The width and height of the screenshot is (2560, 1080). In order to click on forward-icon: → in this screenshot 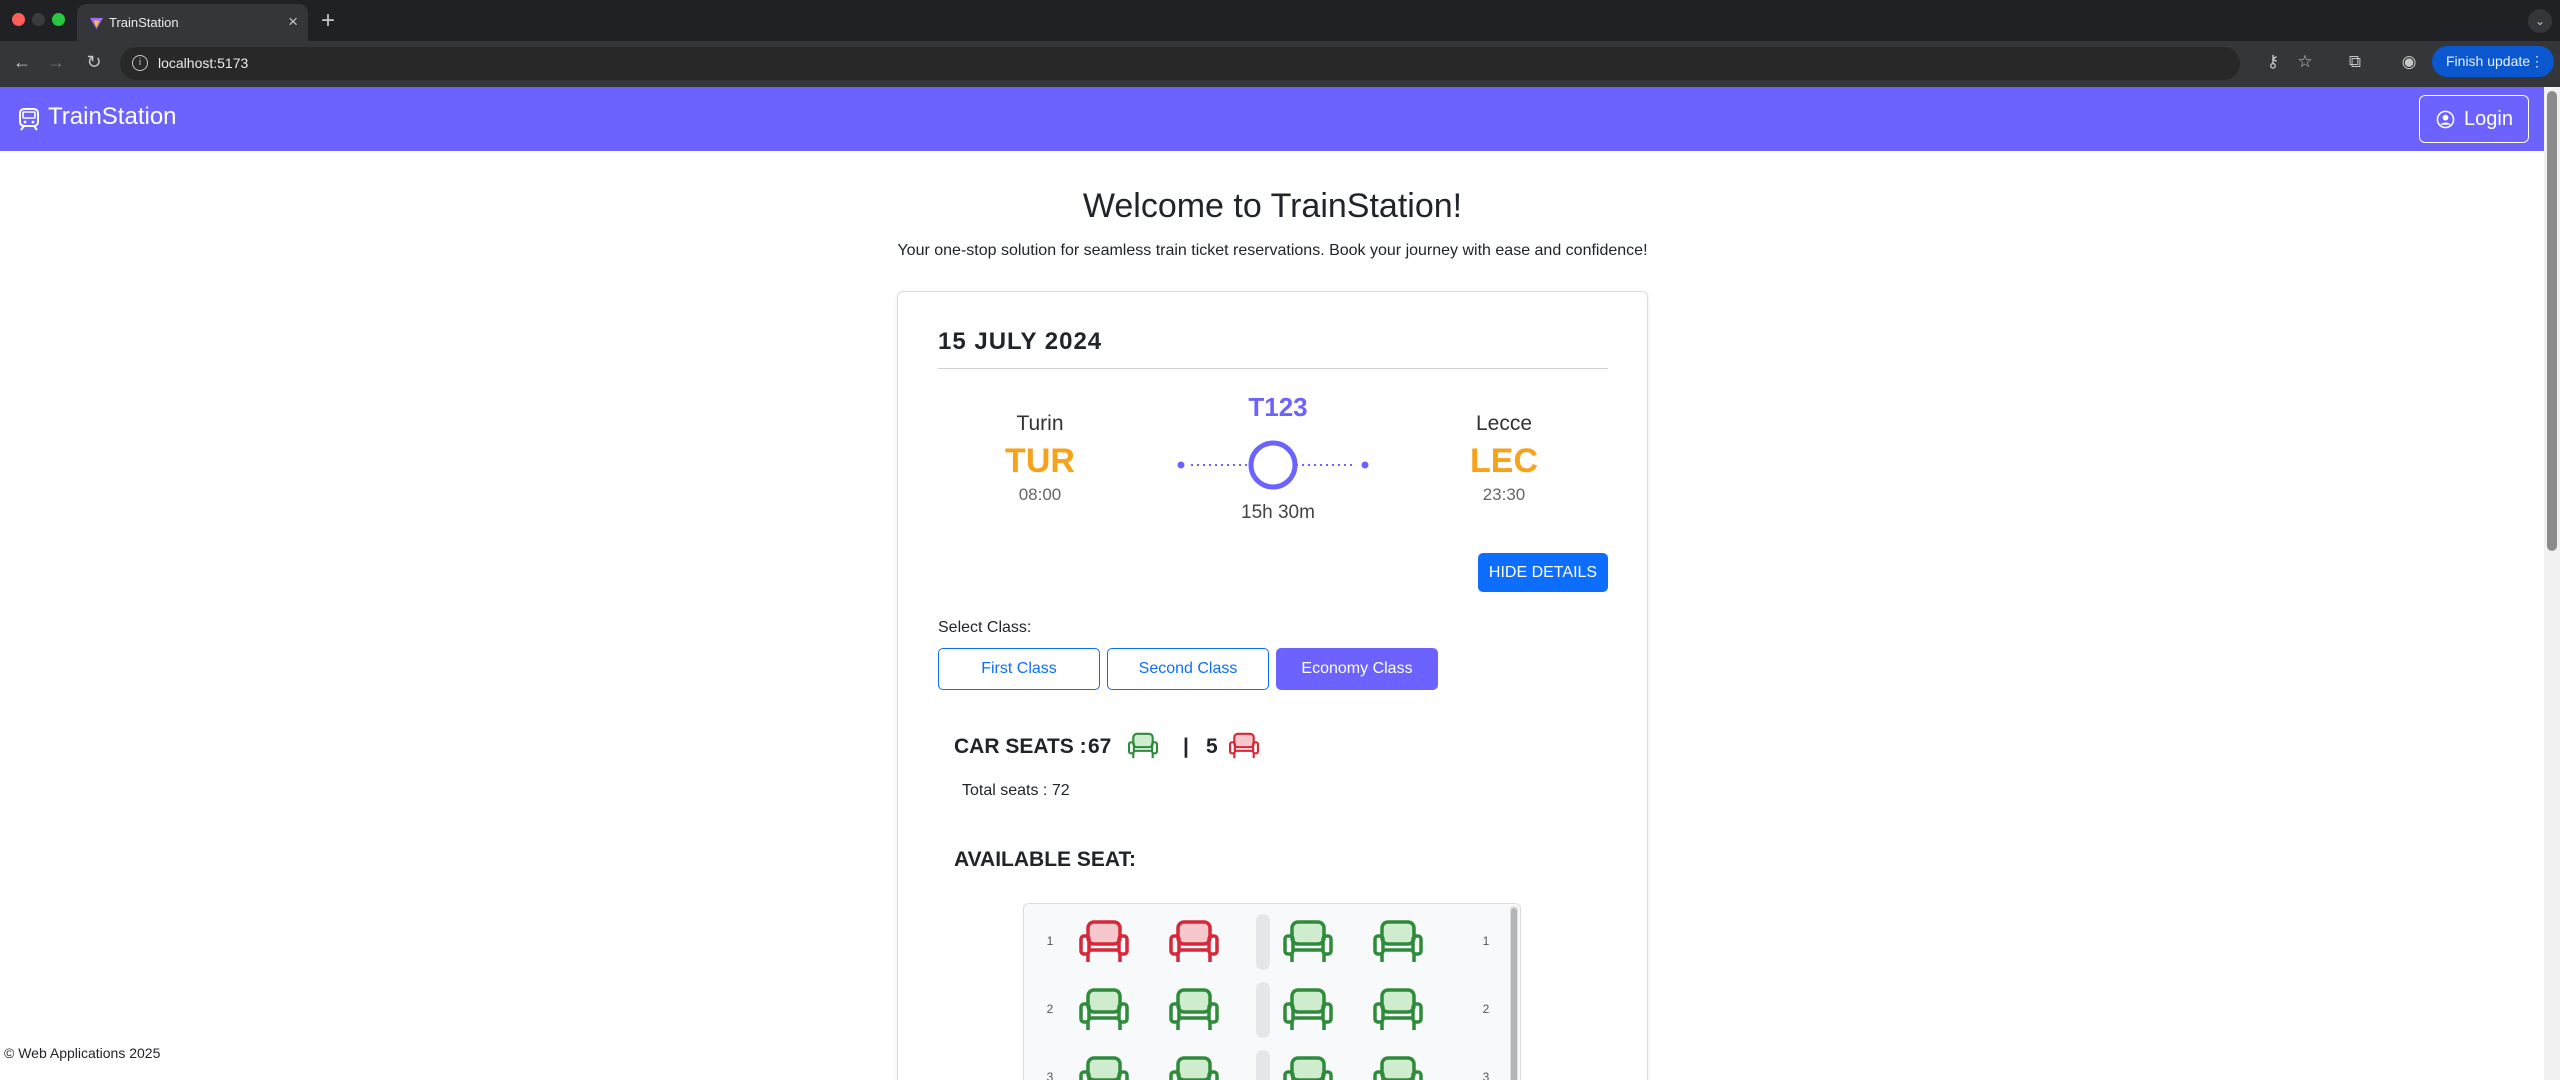, I will do `click(56, 62)`.